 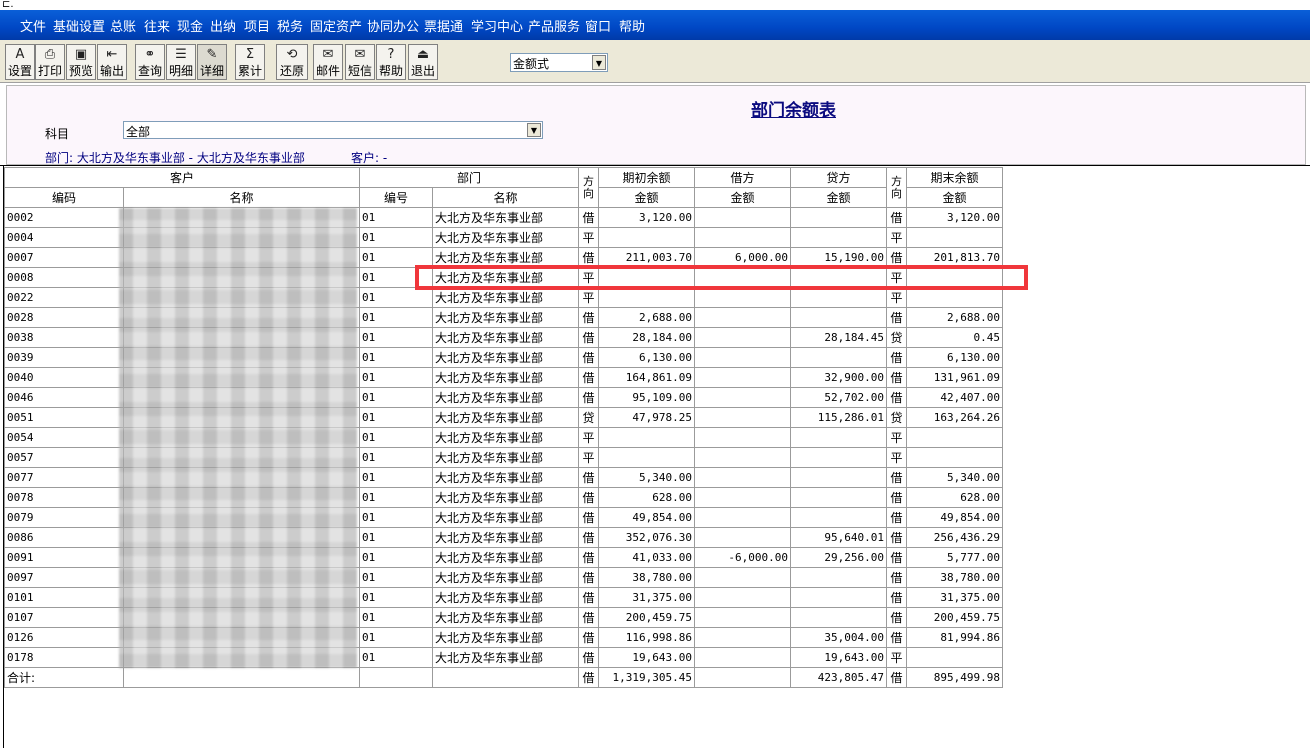 What do you see at coordinates (497, 25) in the screenshot?
I see `menu-item: 学习中心` at bounding box center [497, 25].